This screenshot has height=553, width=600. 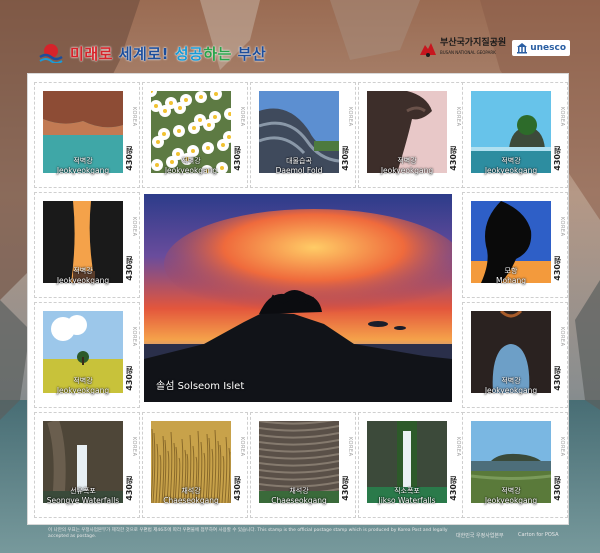 I want to click on slogan-text: 미래로 세계로! 성공하는 부산, so click(x=168, y=53).